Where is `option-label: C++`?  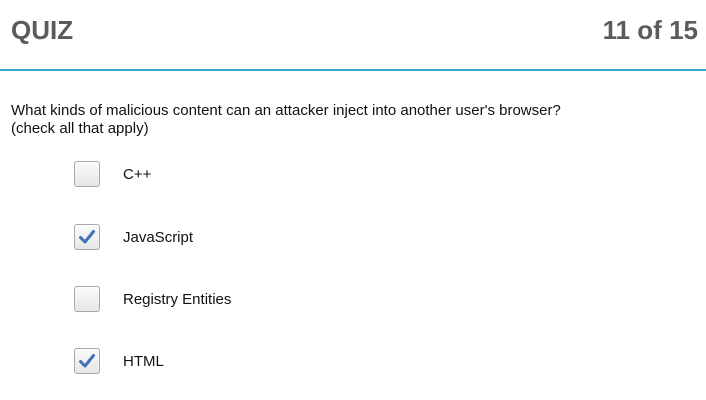
option-label: C++ is located at coordinates (137, 174).